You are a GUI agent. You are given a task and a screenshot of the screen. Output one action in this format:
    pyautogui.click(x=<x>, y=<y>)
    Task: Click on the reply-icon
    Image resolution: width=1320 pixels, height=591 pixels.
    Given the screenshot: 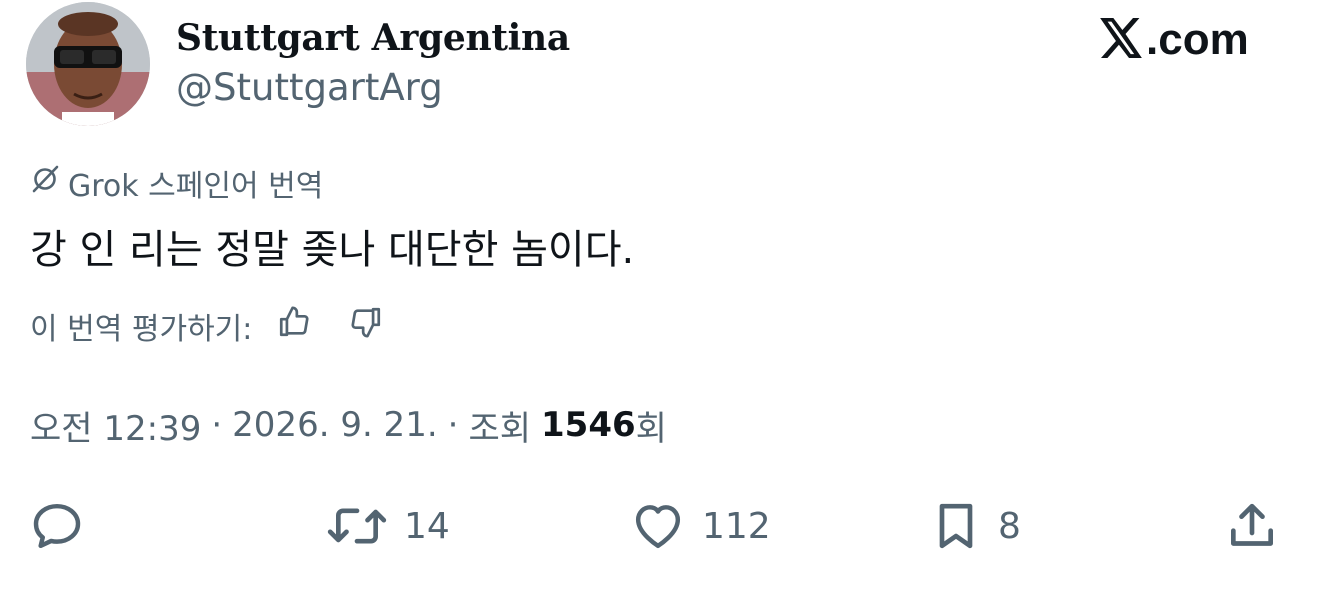 What is the action you would take?
    pyautogui.click(x=57, y=526)
    